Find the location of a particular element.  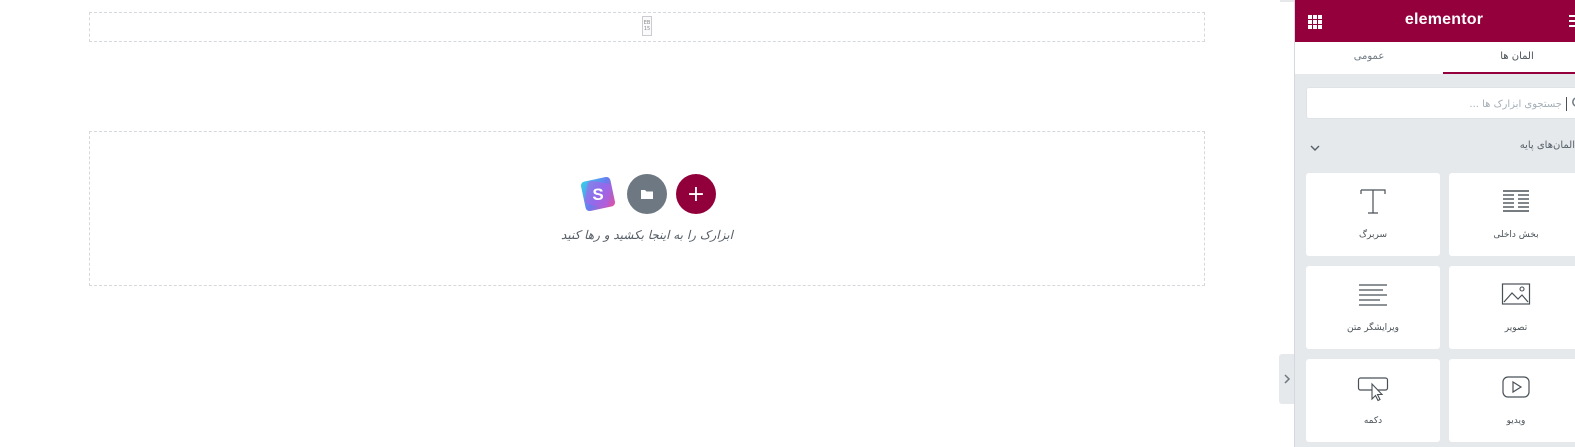

tabs-divider is located at coordinates (1435, 74).